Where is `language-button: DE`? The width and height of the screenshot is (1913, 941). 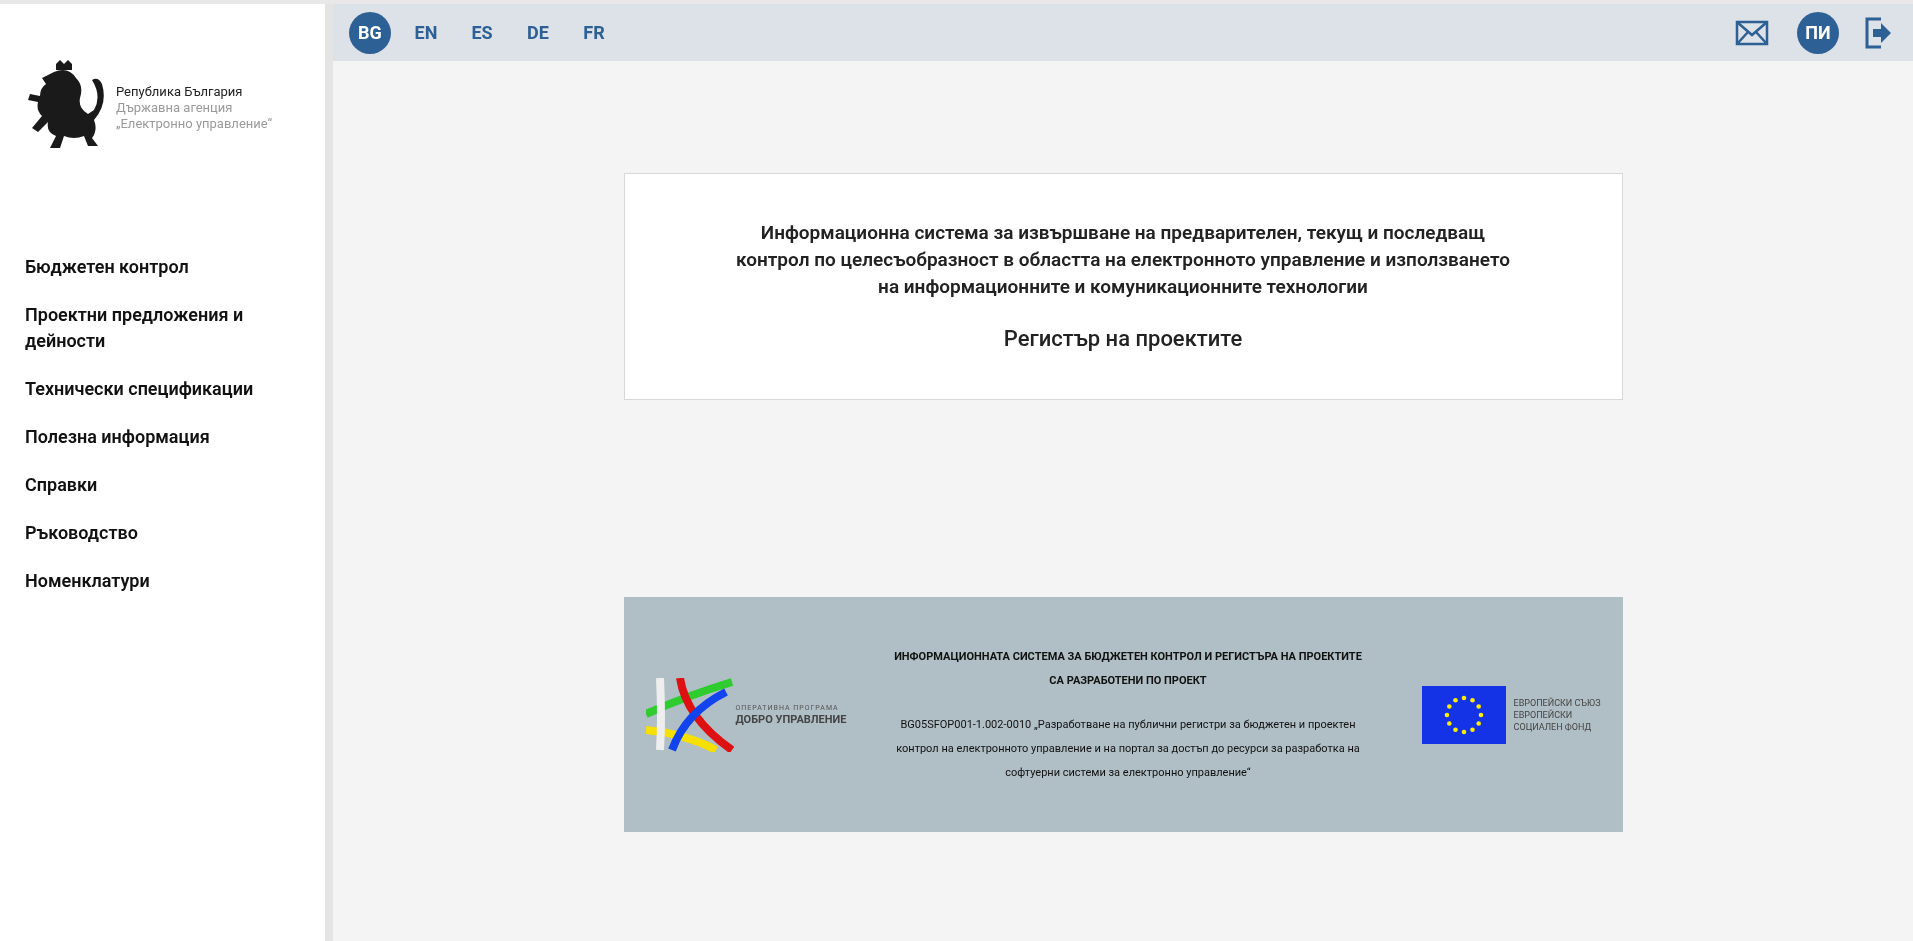
language-button: DE is located at coordinates (538, 32).